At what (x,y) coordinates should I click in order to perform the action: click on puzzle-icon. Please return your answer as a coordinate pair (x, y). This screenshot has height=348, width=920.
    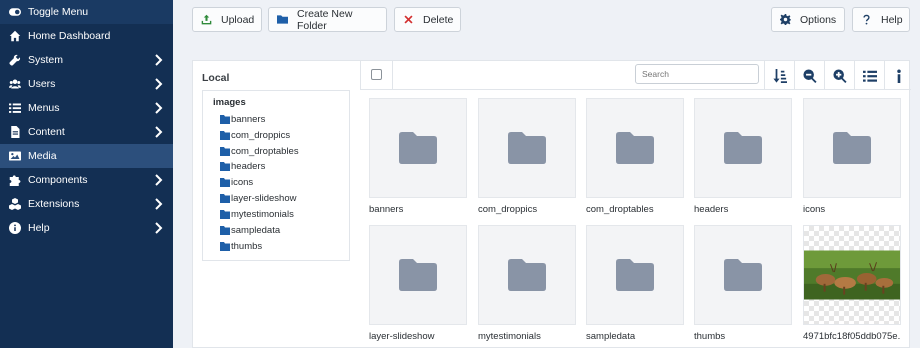
    Looking at the image, I should click on (15, 180).